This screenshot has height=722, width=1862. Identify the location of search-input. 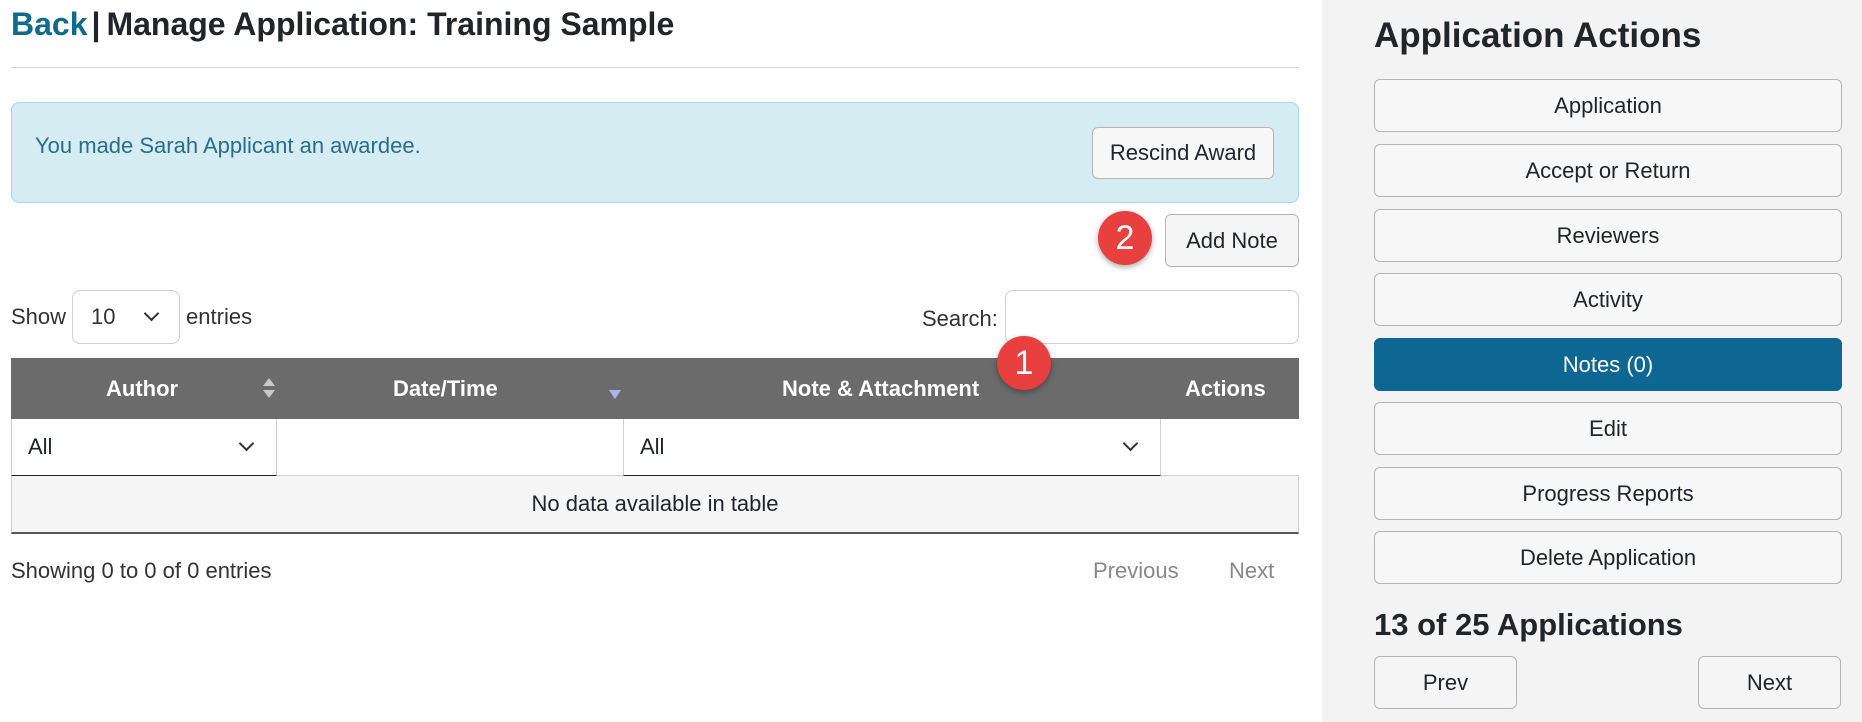
(1152, 317).